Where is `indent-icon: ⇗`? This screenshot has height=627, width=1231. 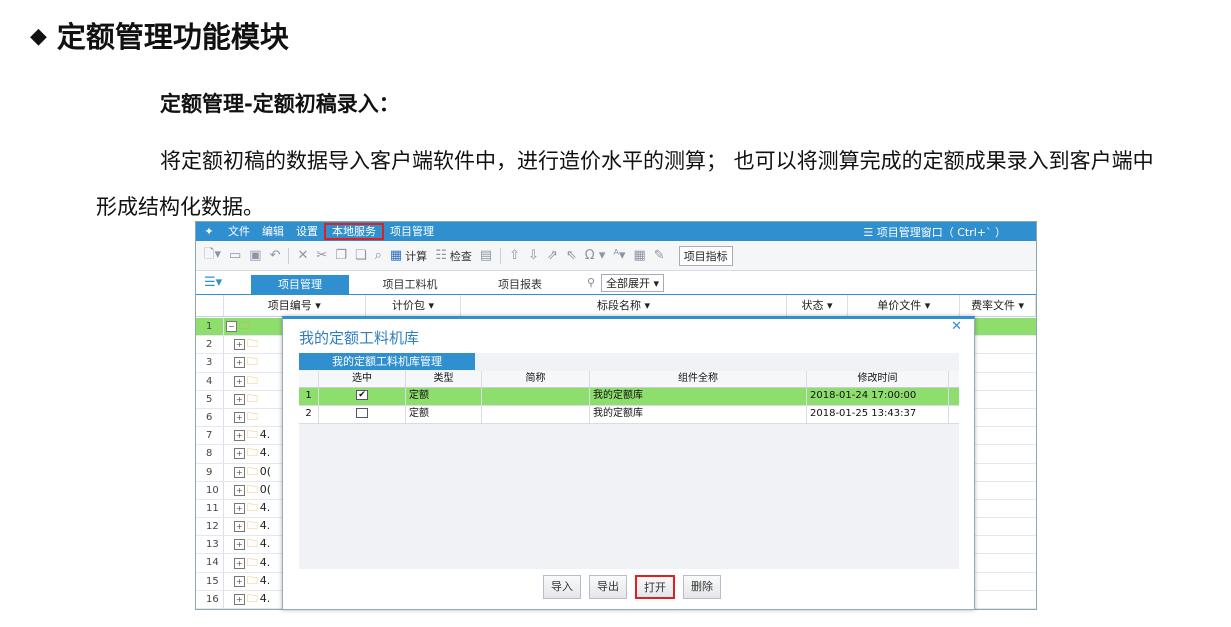
indent-icon: ⇗ is located at coordinates (552, 255).